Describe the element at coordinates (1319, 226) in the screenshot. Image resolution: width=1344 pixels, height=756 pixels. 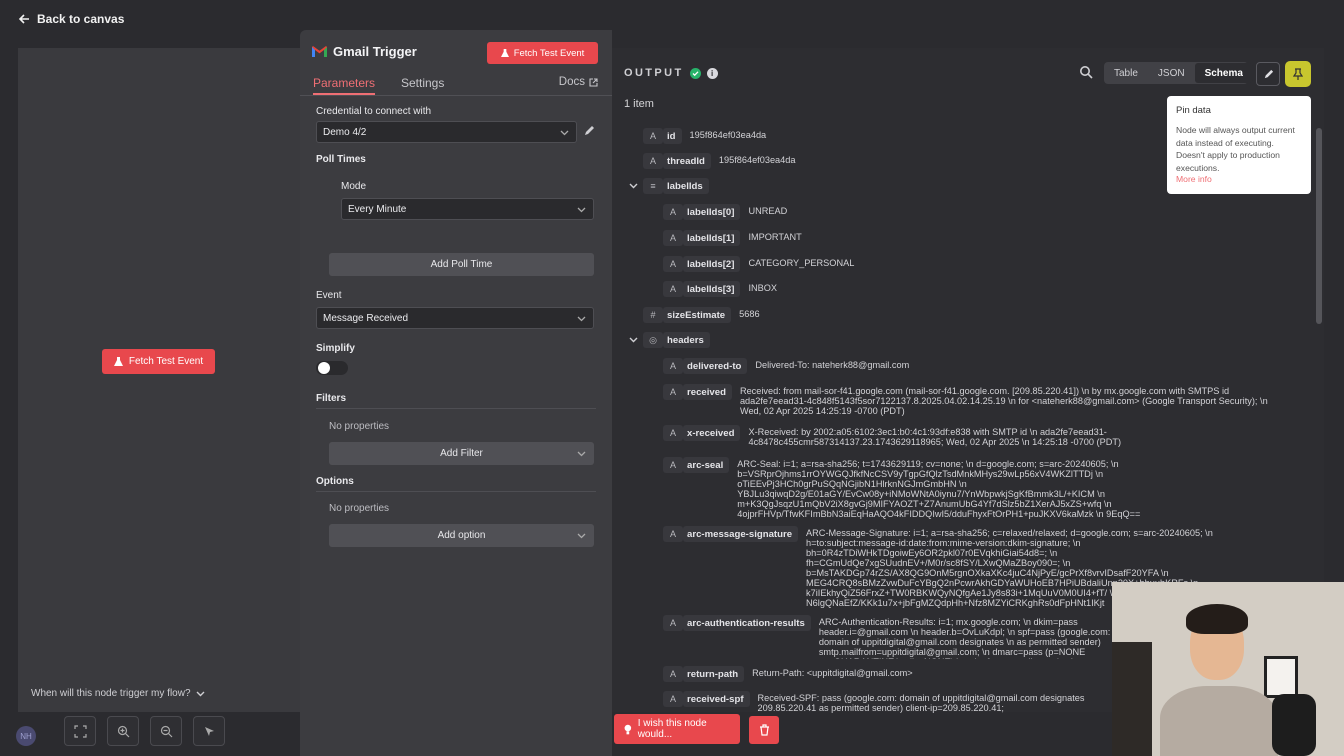
I see `output-scrollbar` at that location.